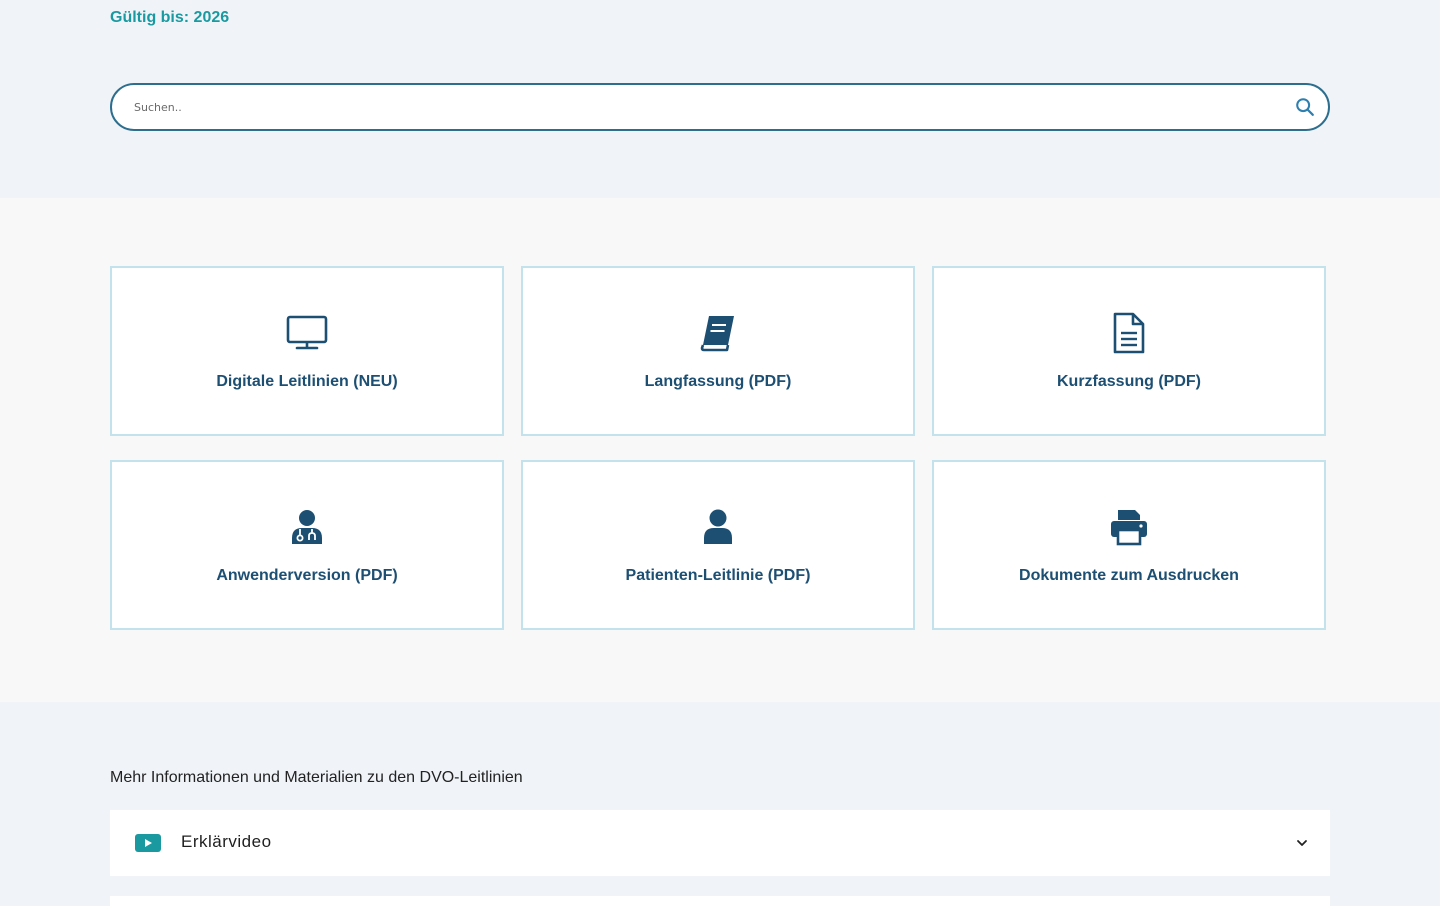 This screenshot has height=906, width=1440. Describe the element at coordinates (1129, 333) in the screenshot. I see `document-icon` at that location.